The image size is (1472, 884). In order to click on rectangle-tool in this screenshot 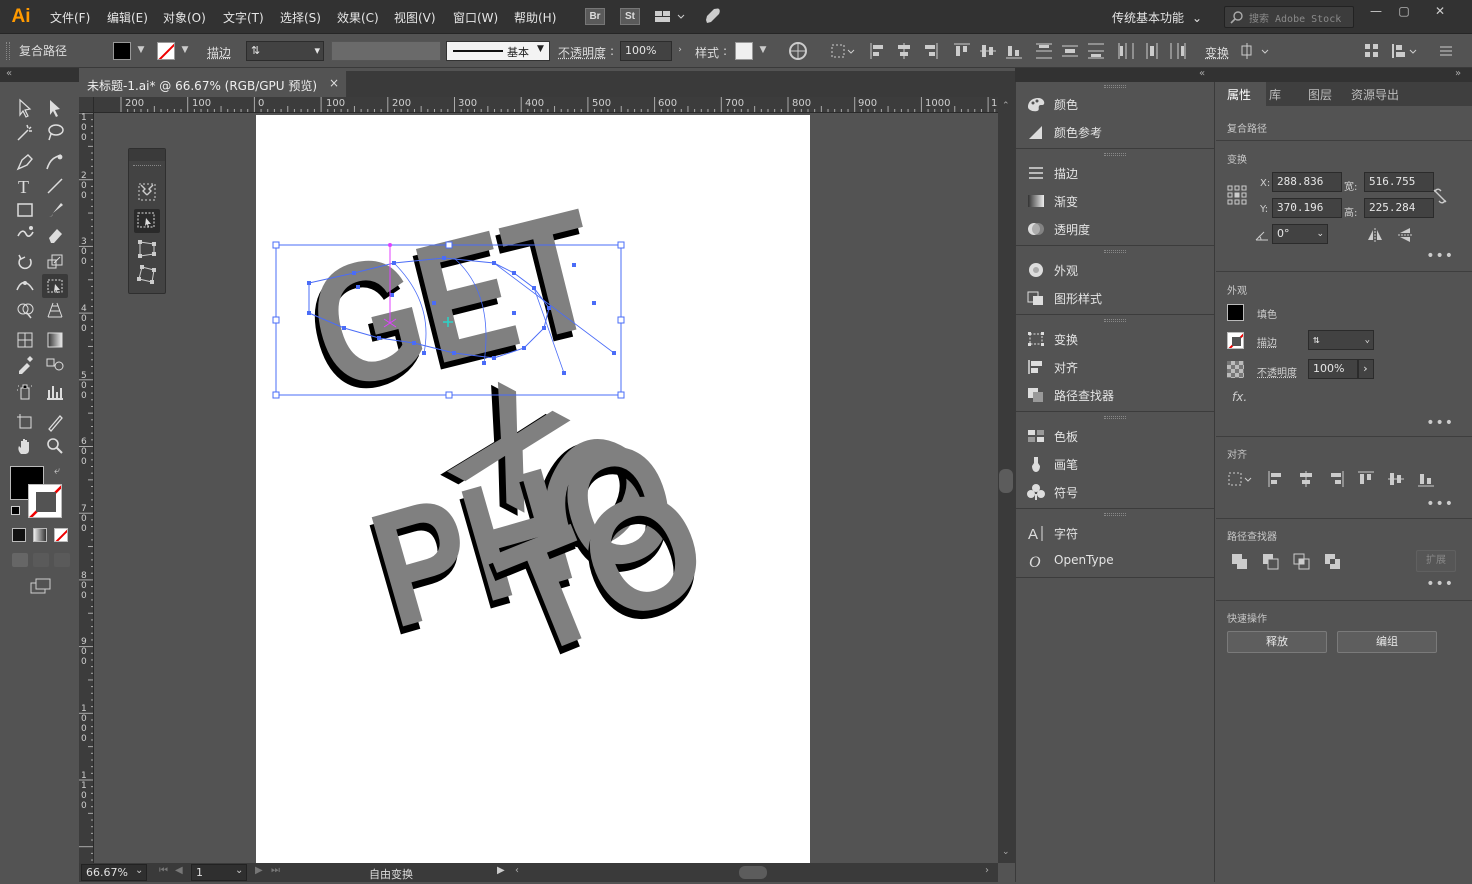, I will do `click(25, 210)`.